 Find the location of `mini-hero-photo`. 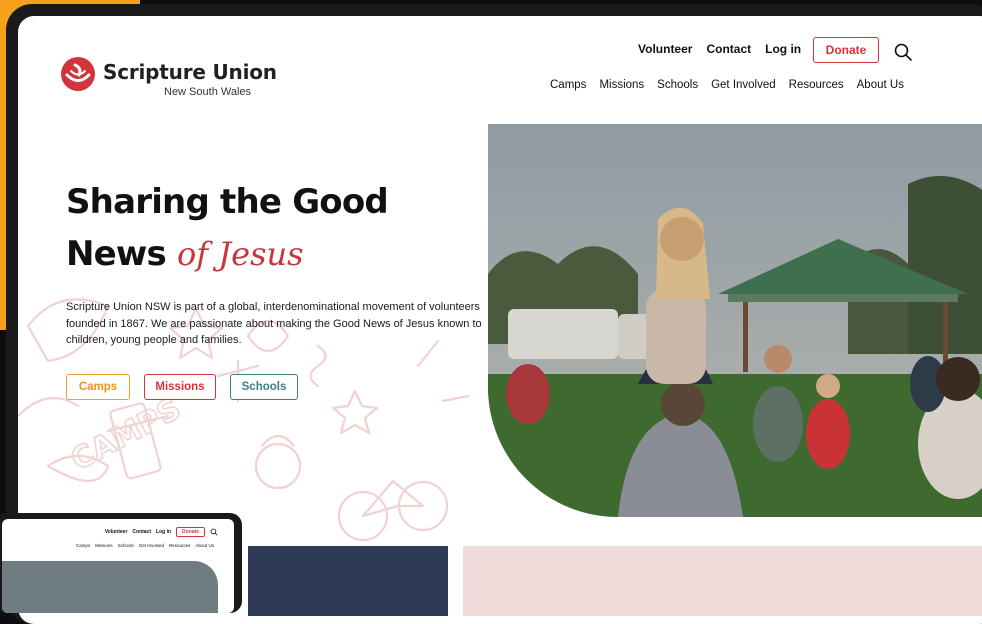

mini-hero-photo is located at coordinates (110, 587).